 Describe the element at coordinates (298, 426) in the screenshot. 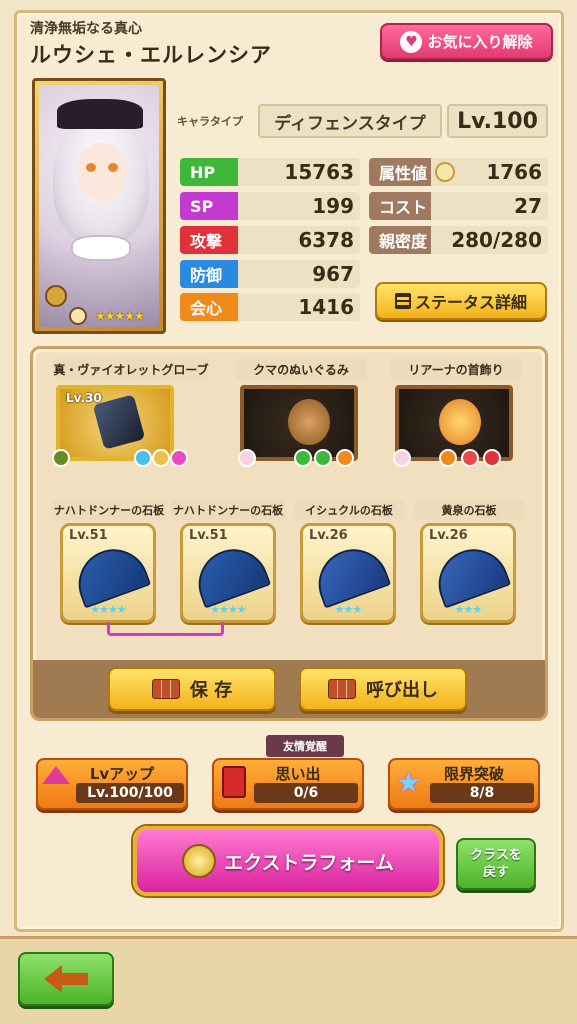

I see `equip-slot-accessory1` at that location.